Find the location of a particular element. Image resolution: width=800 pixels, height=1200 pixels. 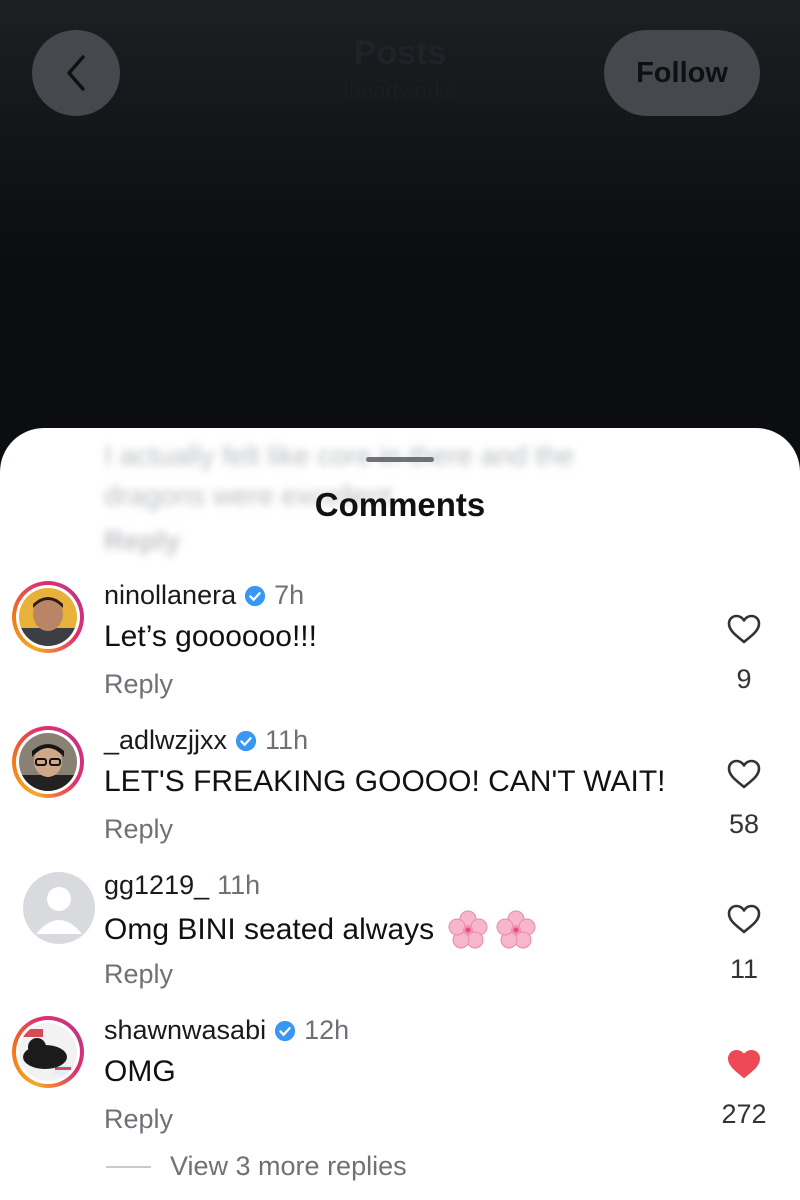

default-avatar-icon is located at coordinates (59, 910).